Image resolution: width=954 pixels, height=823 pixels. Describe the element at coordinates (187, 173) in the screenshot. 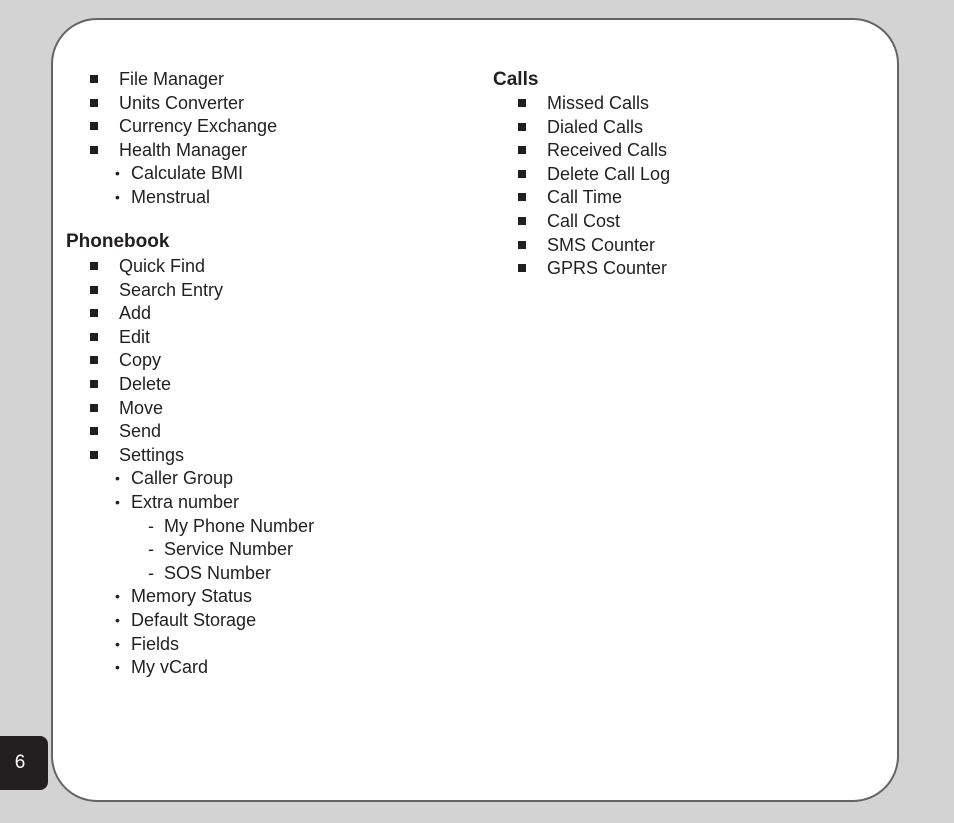

I see `item-label: Calculate BMI` at that location.